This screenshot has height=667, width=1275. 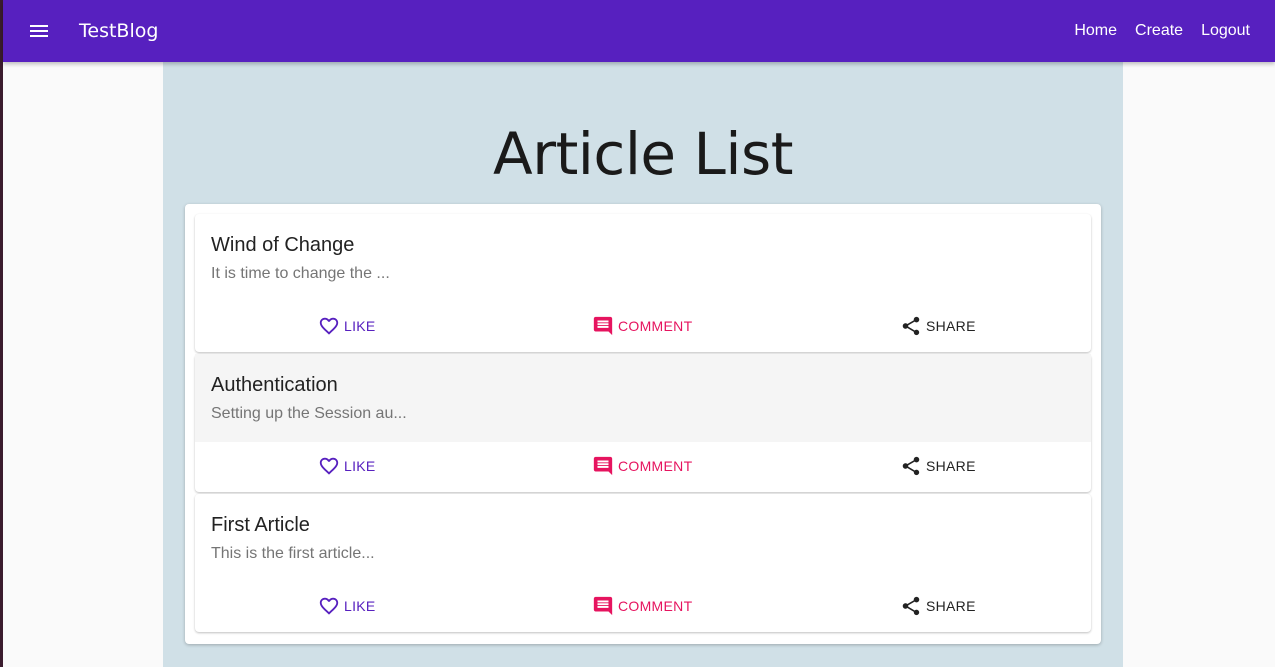 What do you see at coordinates (643, 154) in the screenshot?
I see `page-title: Article List` at bounding box center [643, 154].